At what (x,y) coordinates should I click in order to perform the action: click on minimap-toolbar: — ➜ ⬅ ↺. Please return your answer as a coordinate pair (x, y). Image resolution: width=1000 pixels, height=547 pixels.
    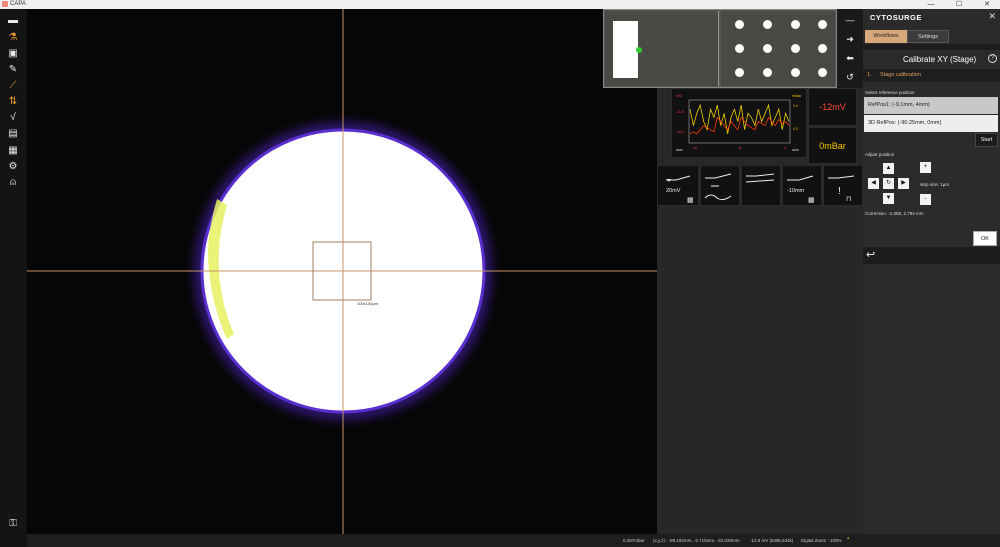
    Looking at the image, I should click on (850, 48).